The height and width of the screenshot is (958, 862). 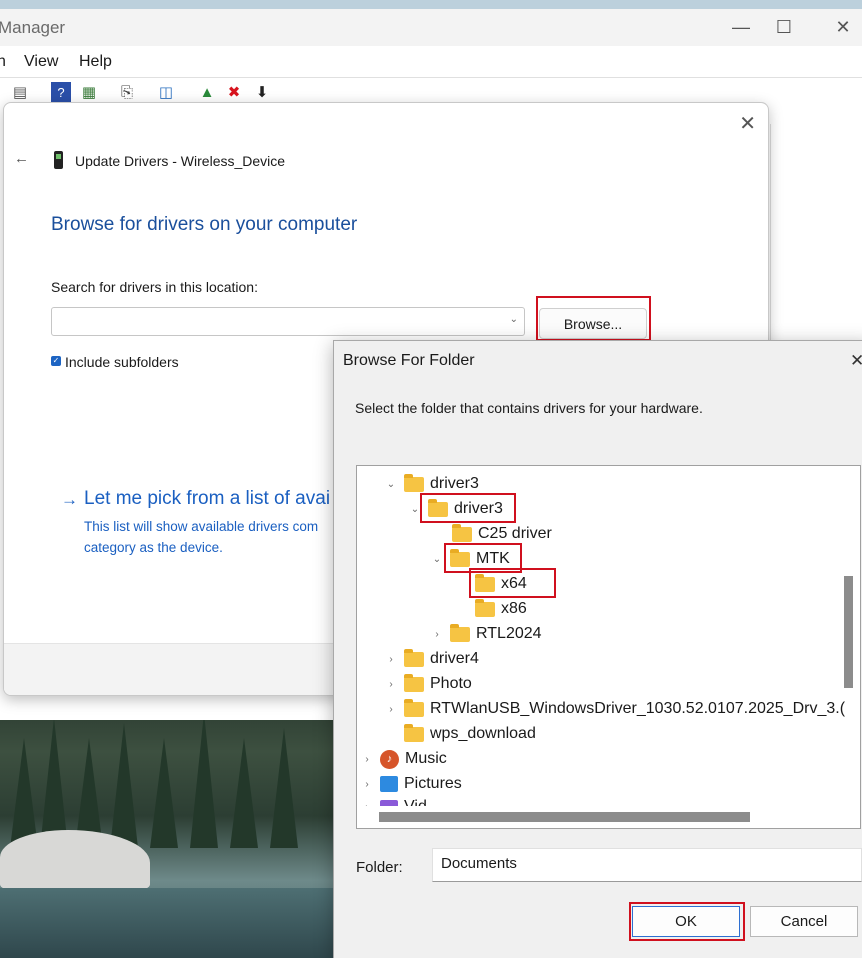 I want to click on arrow-right-icon: →, so click(x=69, y=499).